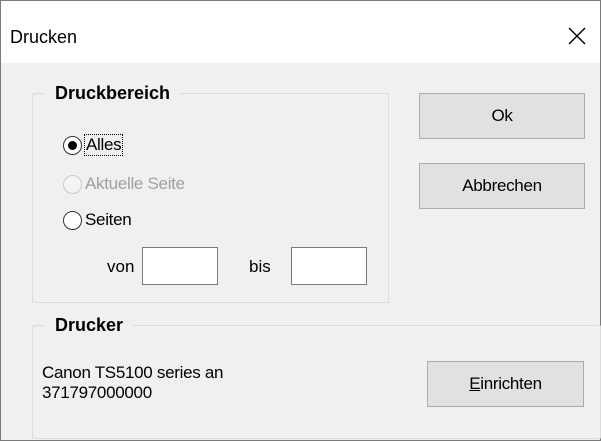 This screenshot has height=441, width=601. I want to click on radio-current-page: Aktuelle Seite, so click(124, 184).